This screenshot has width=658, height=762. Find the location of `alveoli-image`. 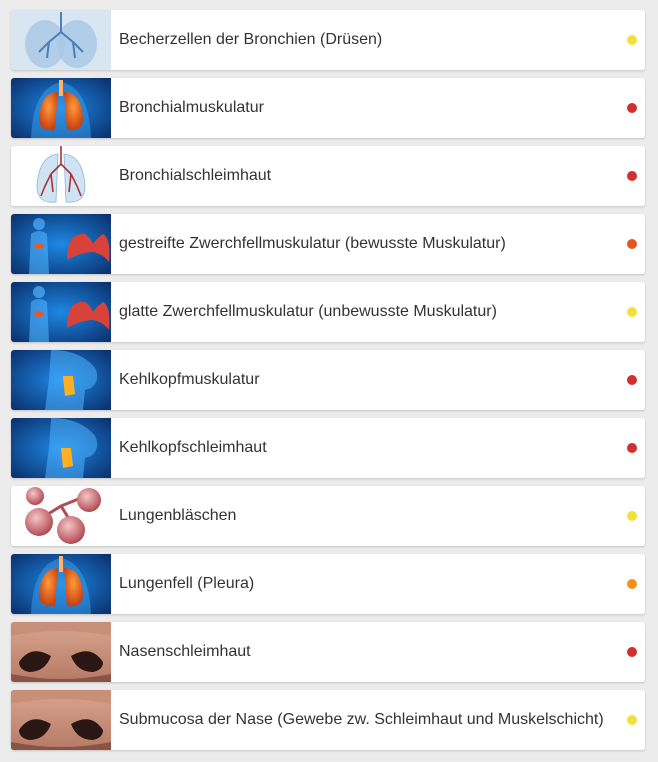

alveoli-image is located at coordinates (61, 516).